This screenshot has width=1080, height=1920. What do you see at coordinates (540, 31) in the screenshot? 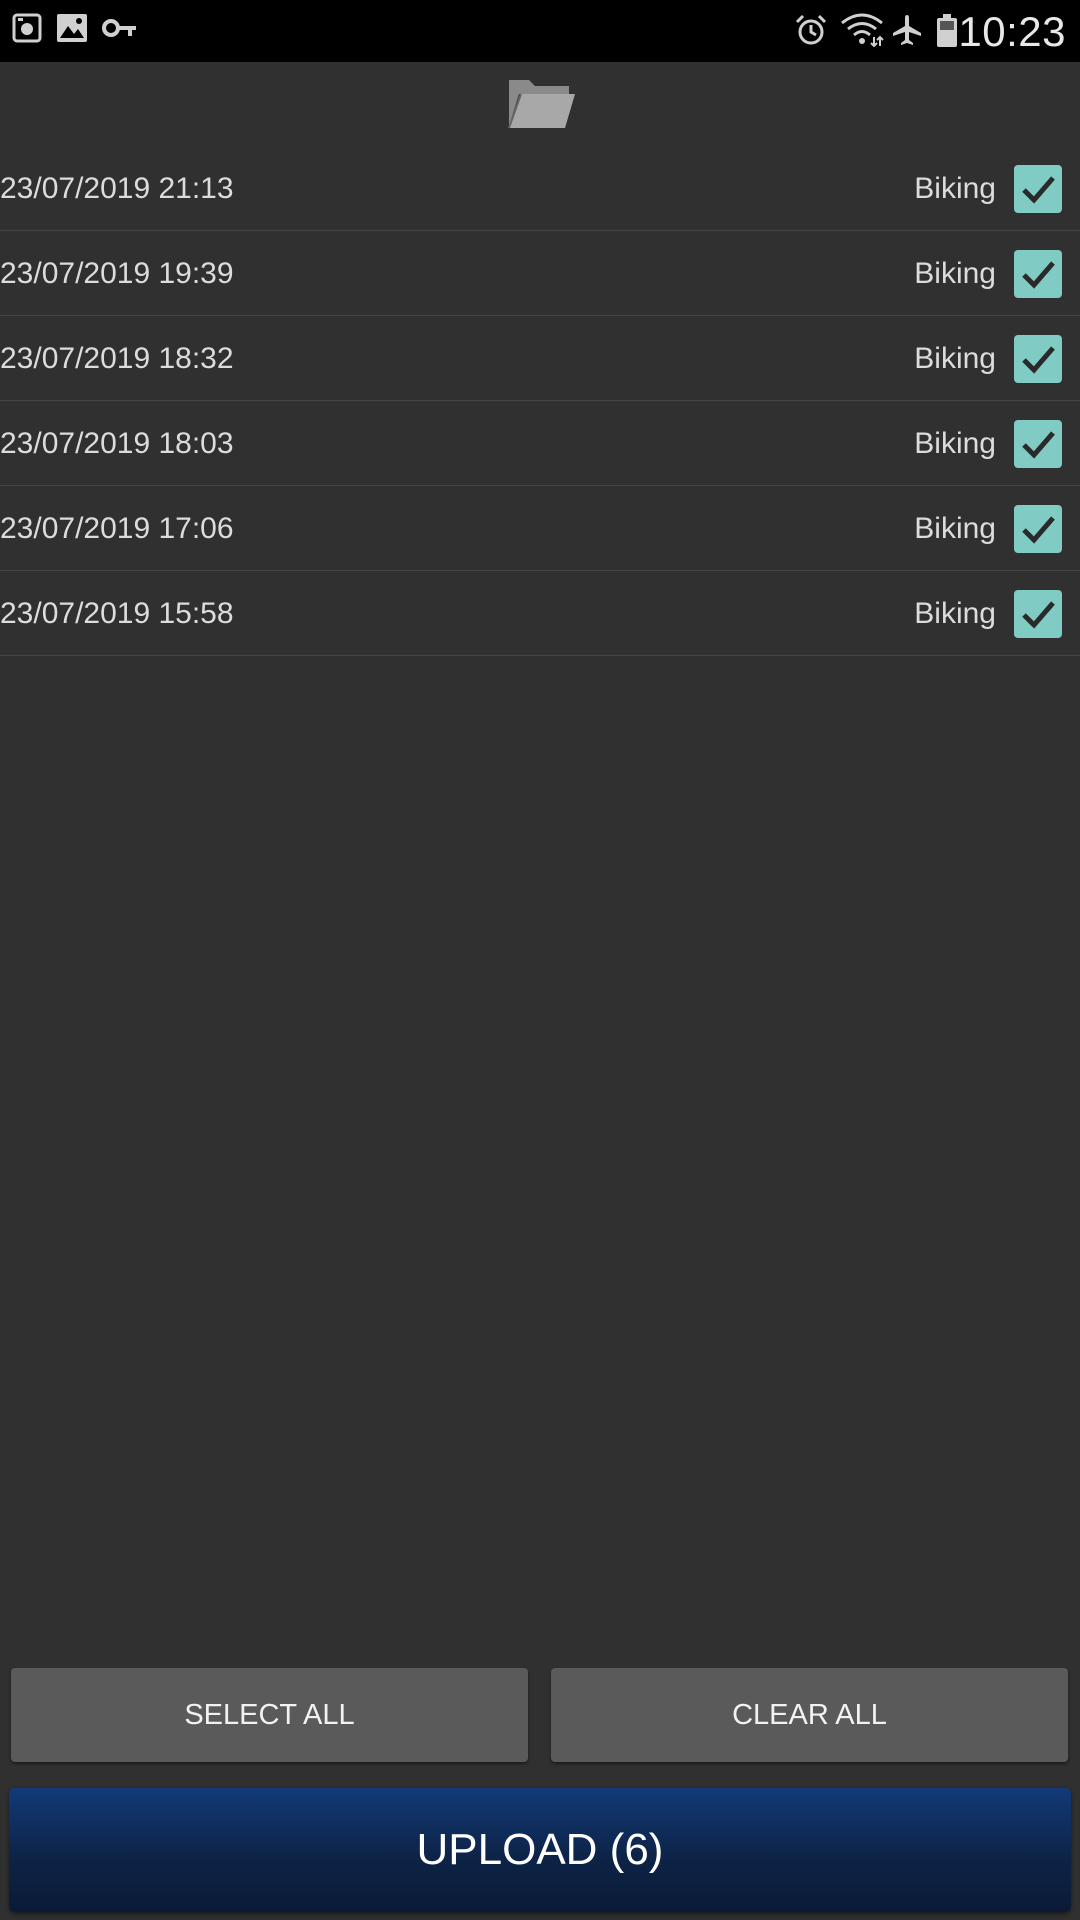
I see `status-bar: 10:23` at bounding box center [540, 31].